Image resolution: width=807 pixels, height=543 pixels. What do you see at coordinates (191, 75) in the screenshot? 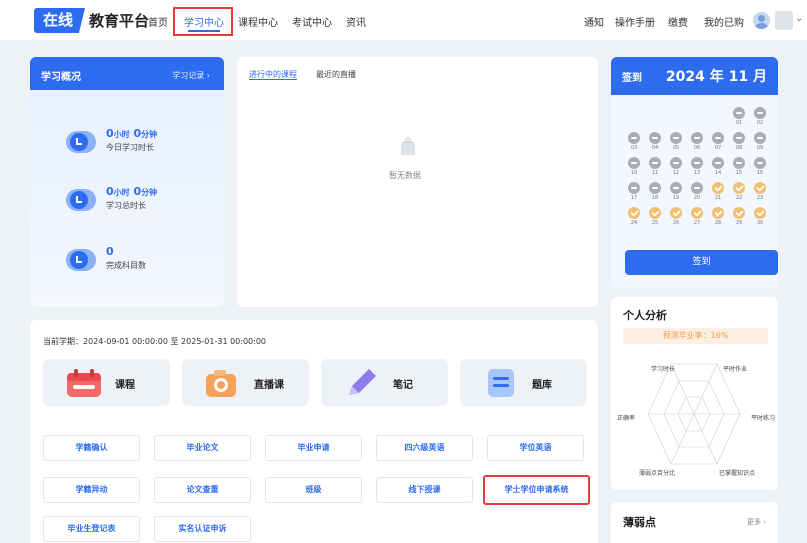
I see `study-record-link: 学习记录 ›` at bounding box center [191, 75].